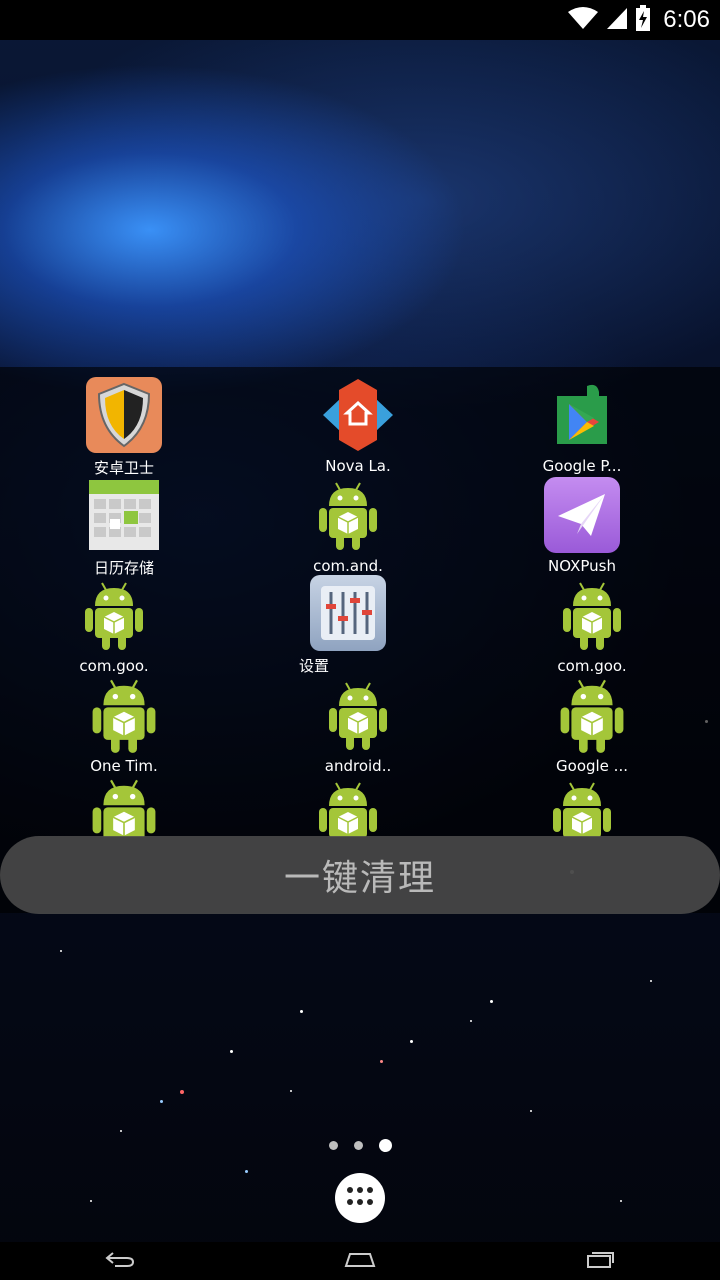 The height and width of the screenshot is (1280, 720). I want to click on navigation-bar, so click(360, 1261).